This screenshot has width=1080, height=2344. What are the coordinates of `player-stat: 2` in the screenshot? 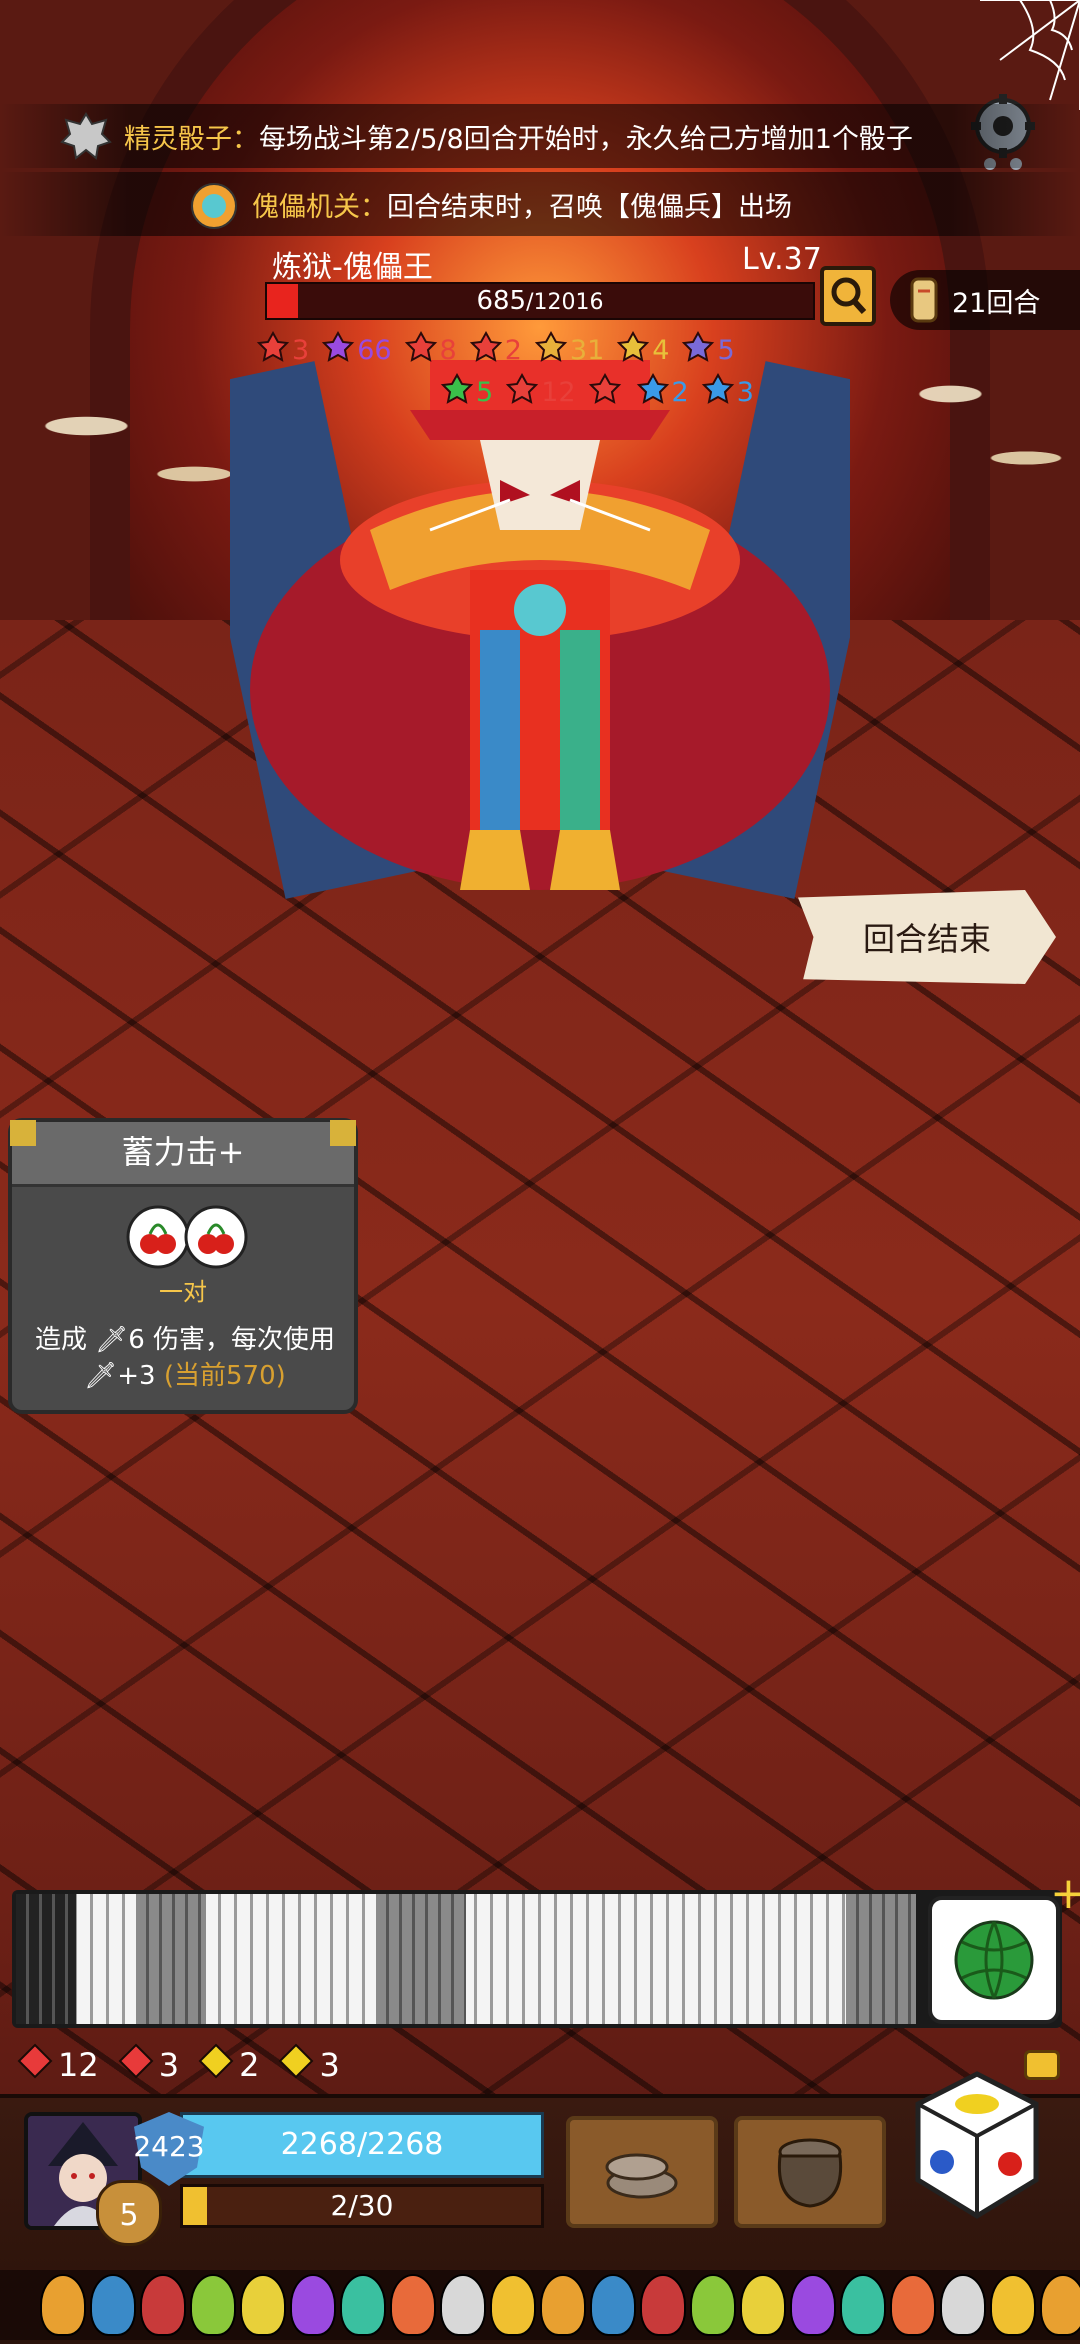 It's located at (228, 2065).